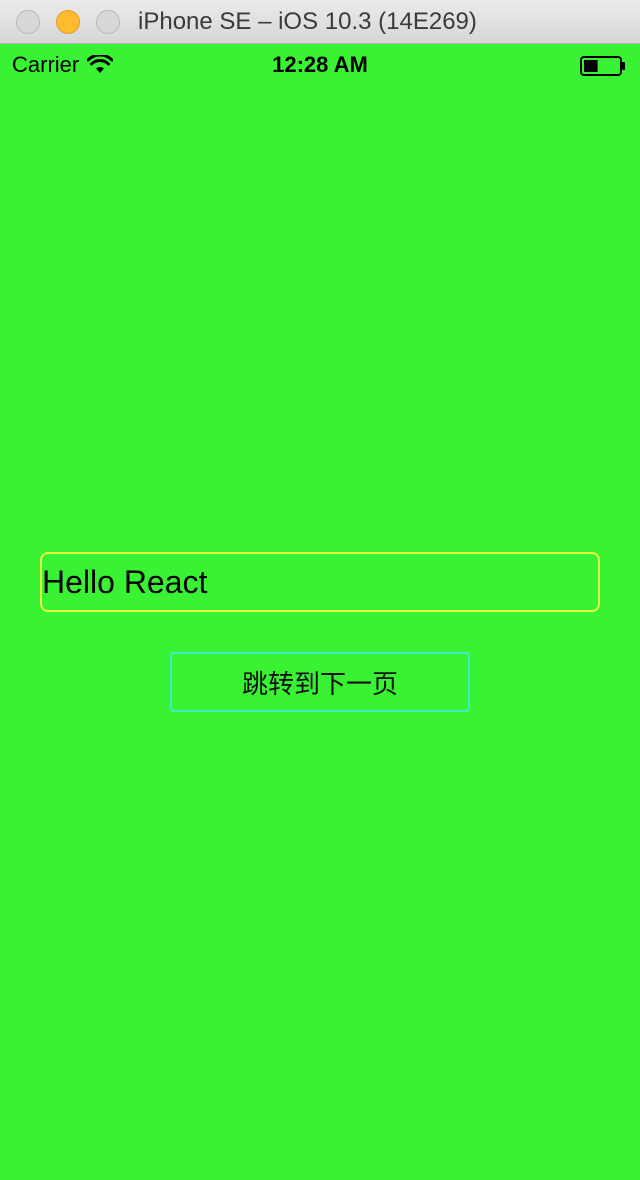 Image resolution: width=640 pixels, height=1180 pixels. What do you see at coordinates (320, 582) in the screenshot?
I see `hello-text-input` at bounding box center [320, 582].